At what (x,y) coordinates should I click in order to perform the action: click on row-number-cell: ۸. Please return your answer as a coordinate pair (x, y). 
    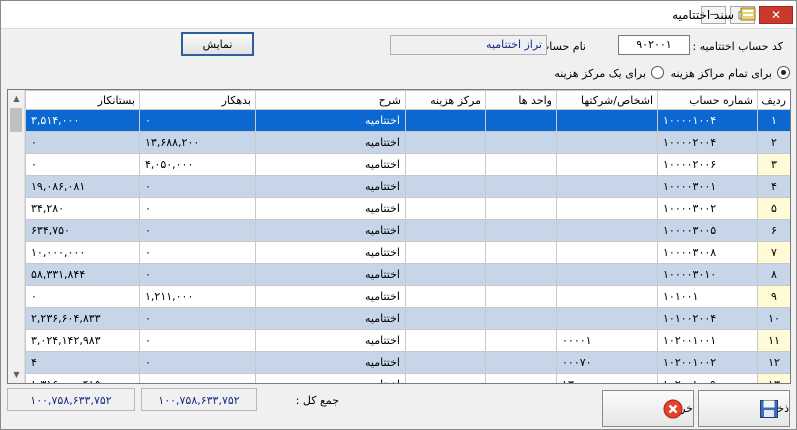
    Looking at the image, I should click on (773, 274).